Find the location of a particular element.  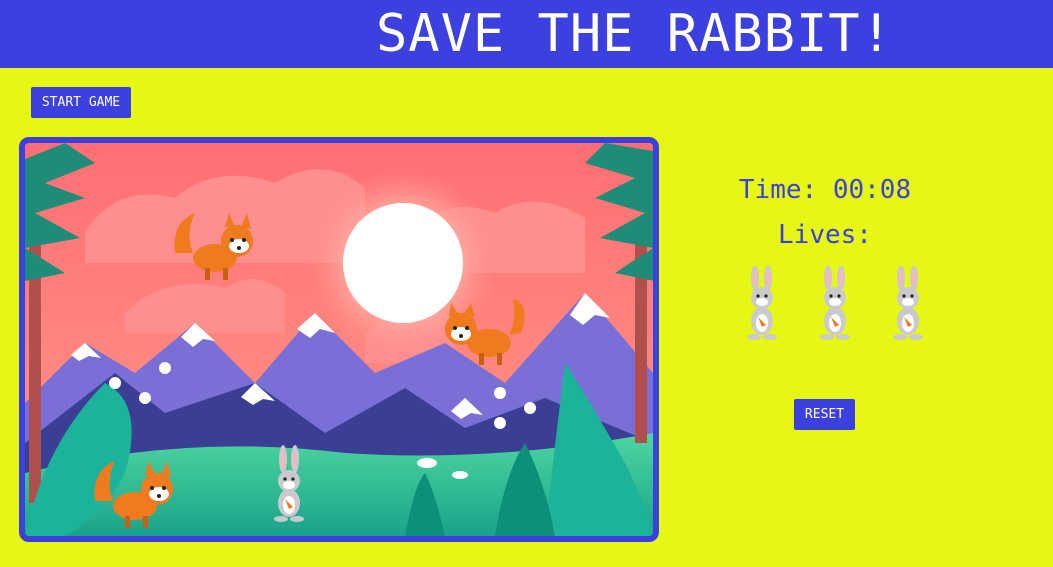

time-value: 00:08 is located at coordinates (872, 190).